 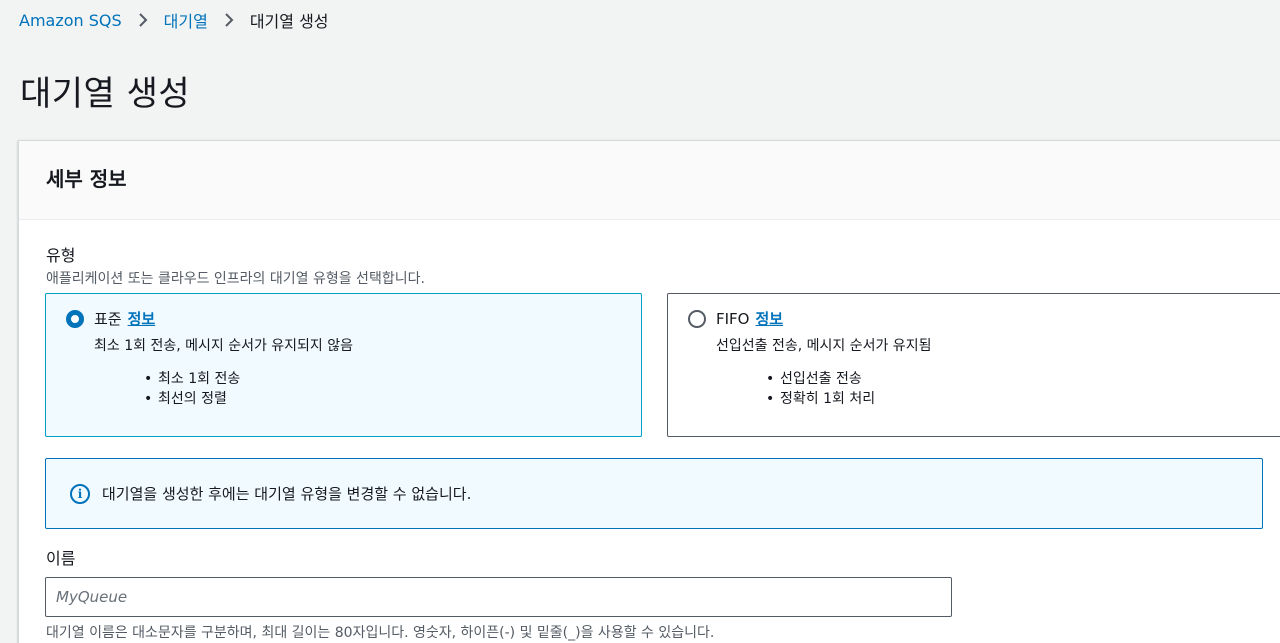 What do you see at coordinates (61, 255) in the screenshot?
I see `type-field-label: 유형` at bounding box center [61, 255].